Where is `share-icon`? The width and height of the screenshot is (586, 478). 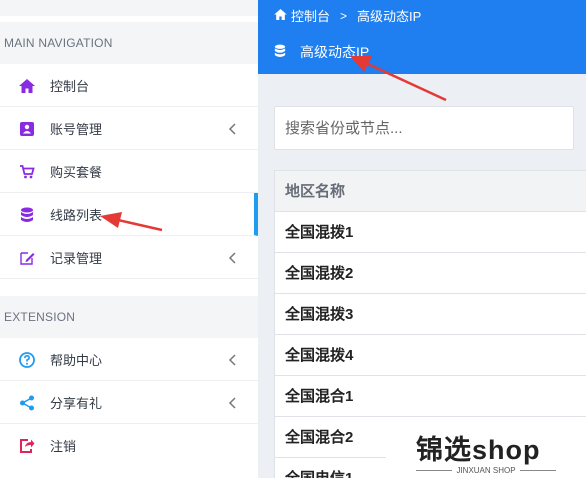
share-icon is located at coordinates (27, 403).